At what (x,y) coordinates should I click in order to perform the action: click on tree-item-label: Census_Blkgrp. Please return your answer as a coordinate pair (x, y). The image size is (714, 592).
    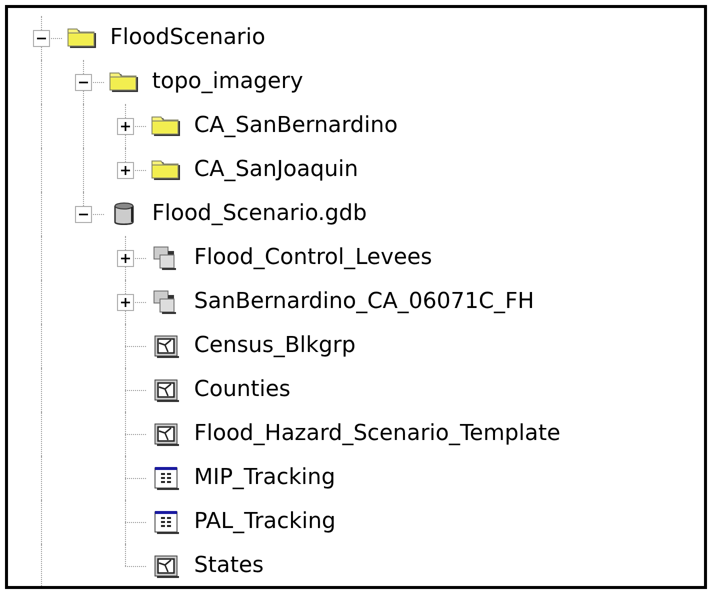
    Looking at the image, I should click on (275, 346).